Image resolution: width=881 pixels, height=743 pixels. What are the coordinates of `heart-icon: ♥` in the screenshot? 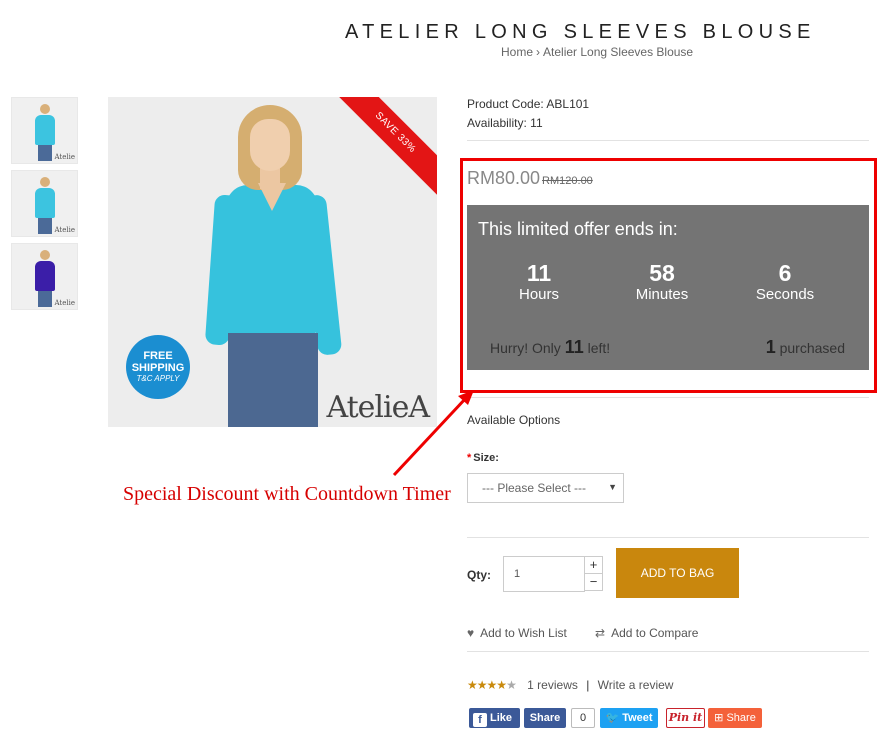 It's located at (471, 633).